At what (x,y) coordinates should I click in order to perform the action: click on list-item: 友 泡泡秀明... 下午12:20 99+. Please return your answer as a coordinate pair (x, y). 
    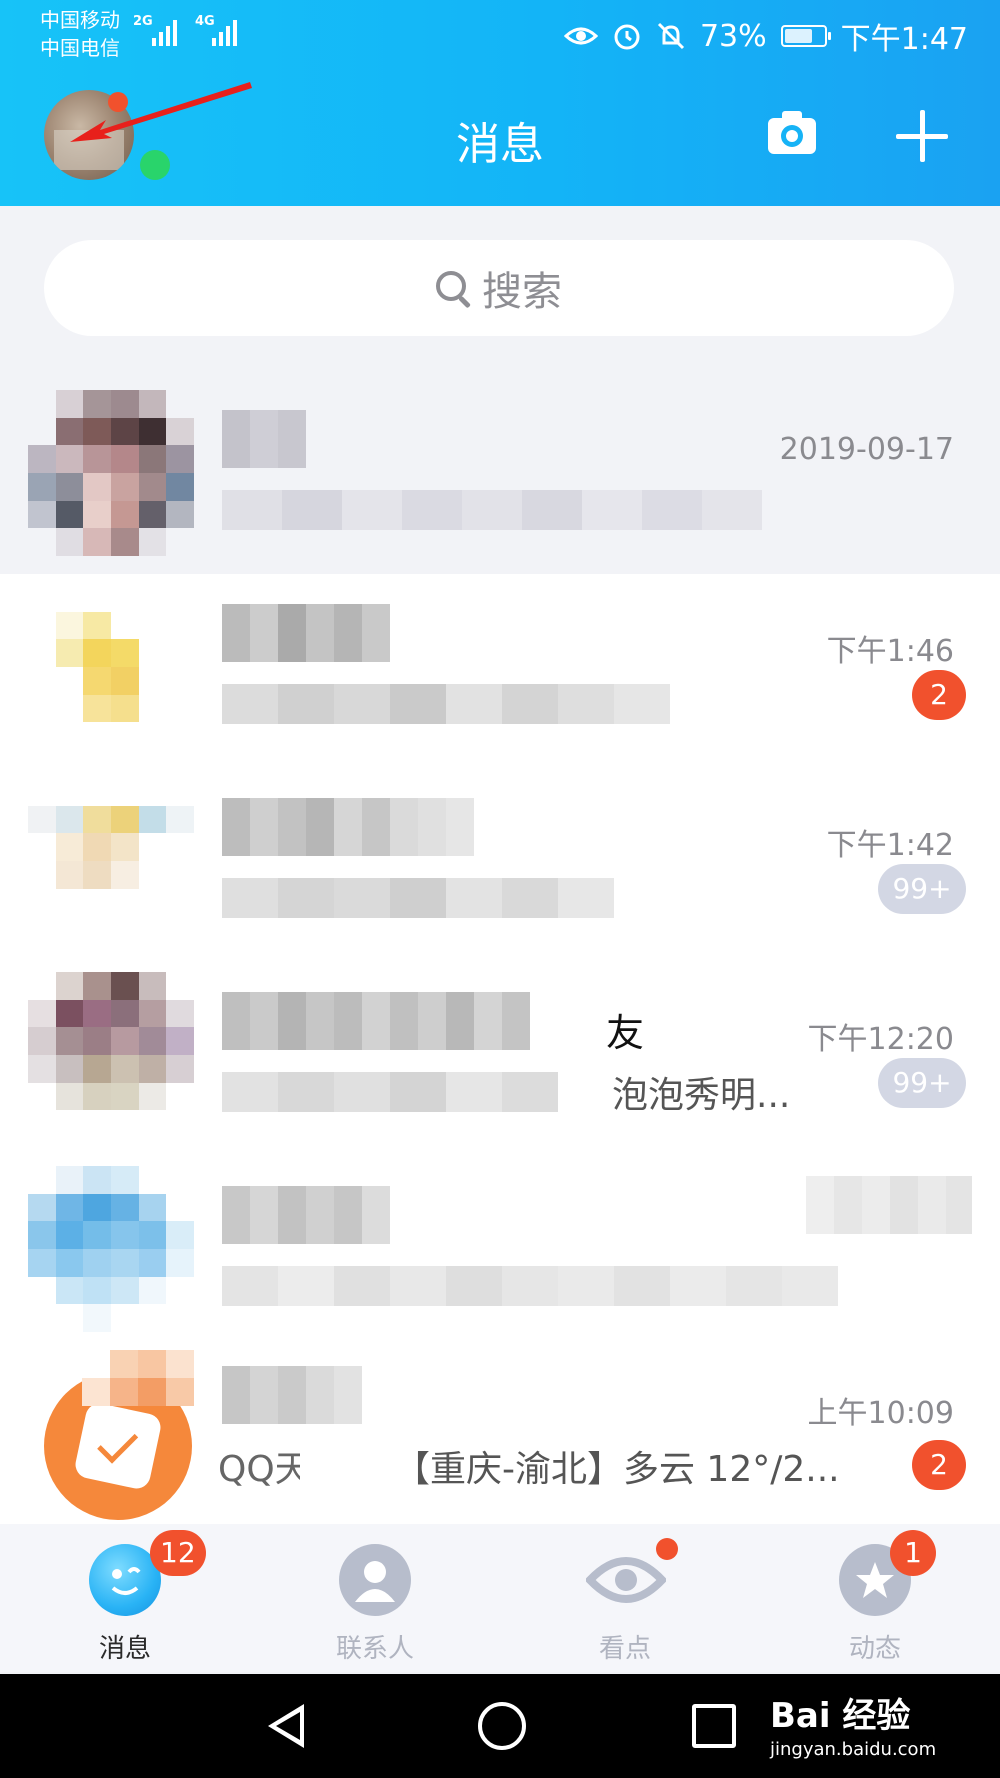
    Looking at the image, I should click on (500, 1059).